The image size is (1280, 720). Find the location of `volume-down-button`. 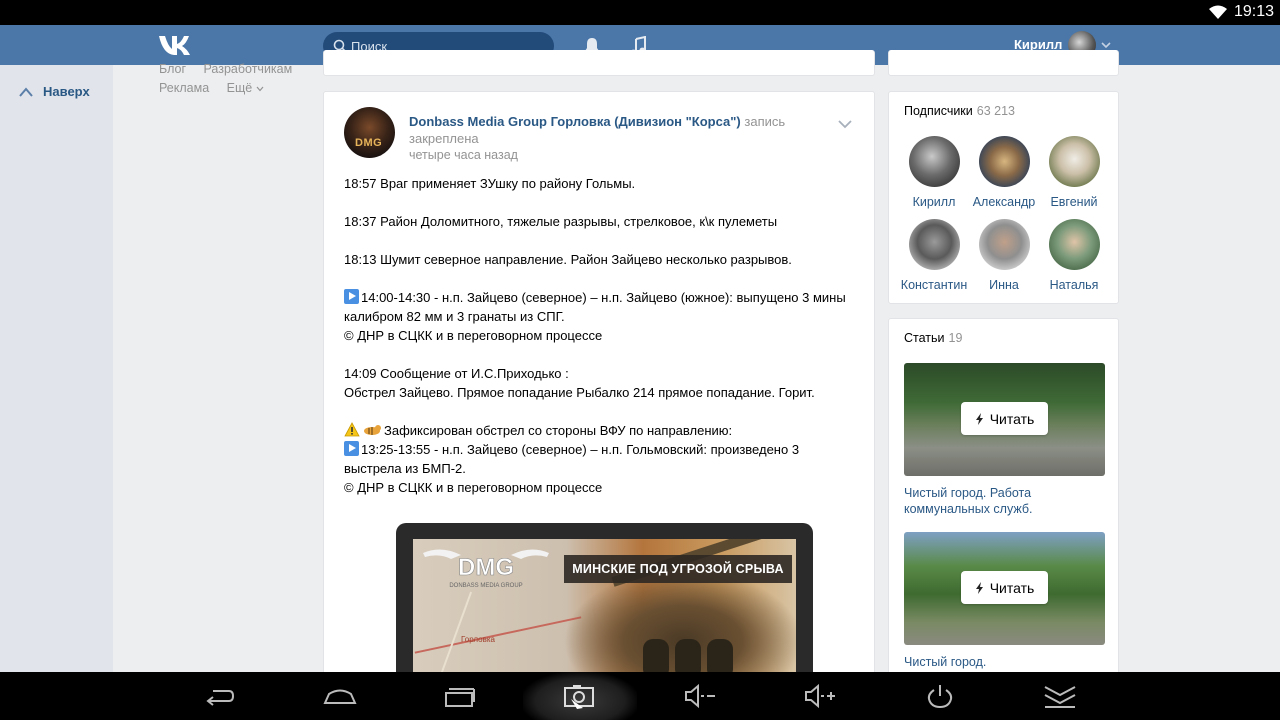

volume-down-button is located at coordinates (700, 696).